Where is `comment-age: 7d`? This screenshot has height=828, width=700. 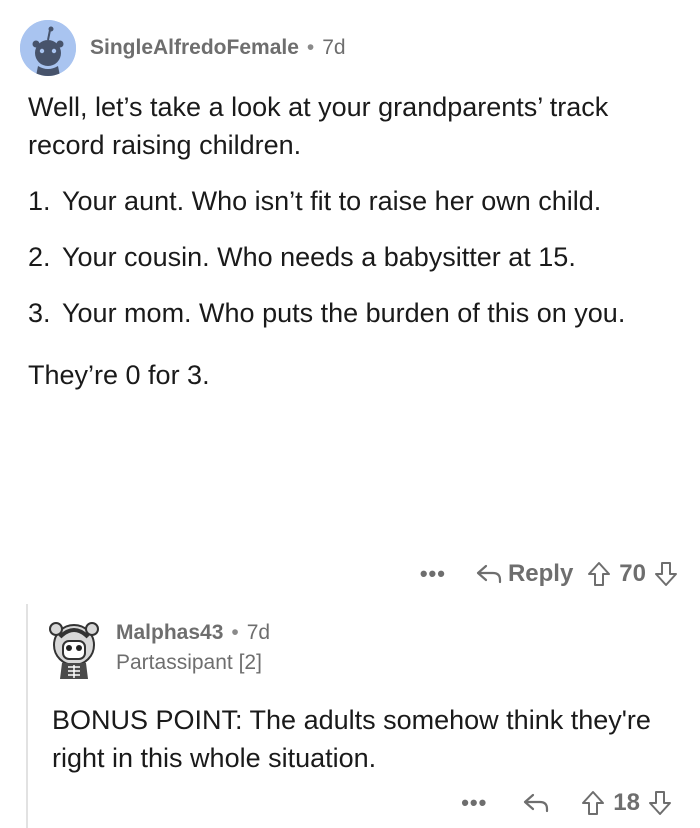
comment-age: 7d is located at coordinates (334, 47).